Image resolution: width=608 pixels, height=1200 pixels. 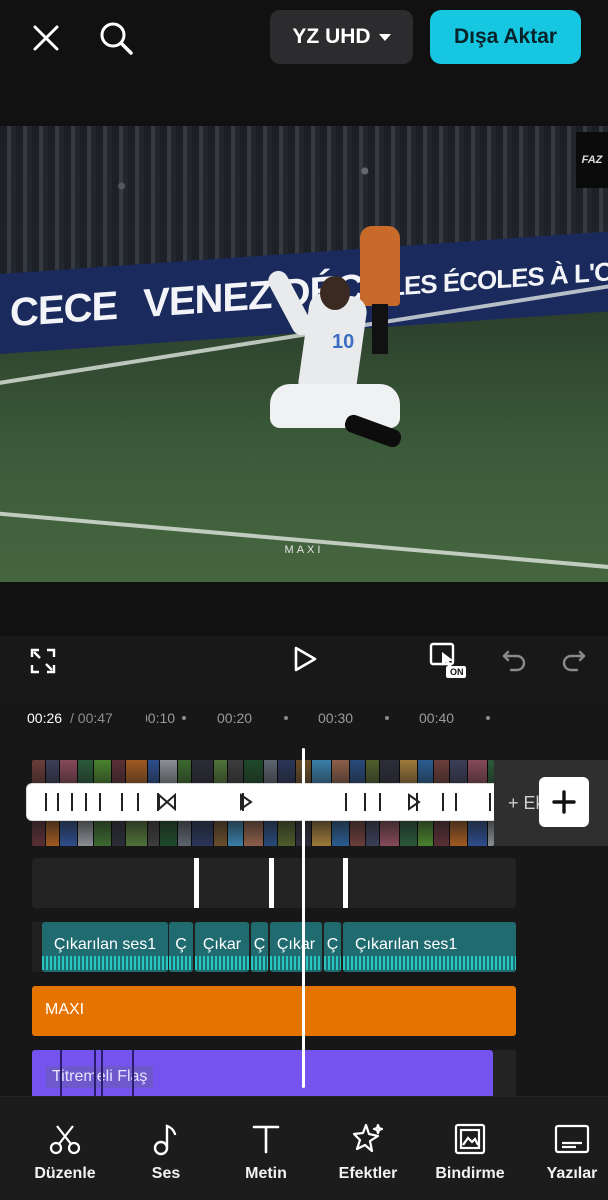 I want to click on nav-label: Düzenle, so click(x=65, y=1173).